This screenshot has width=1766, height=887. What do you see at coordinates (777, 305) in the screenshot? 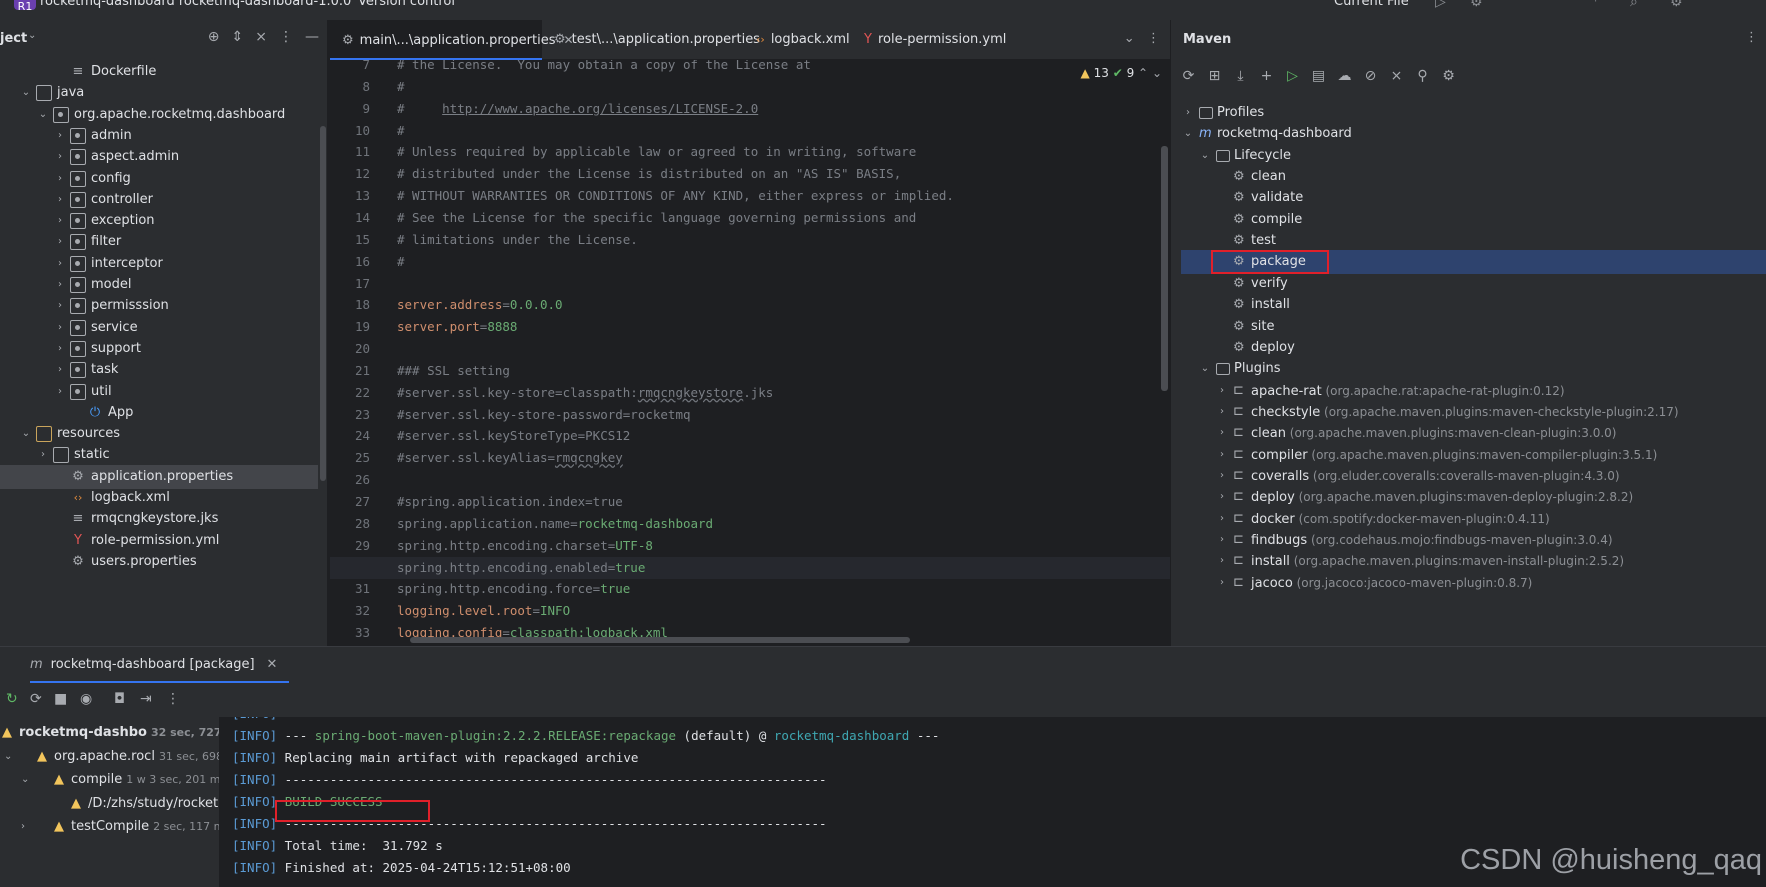
I see `code-line: server.address=0.0.0.0` at bounding box center [777, 305].